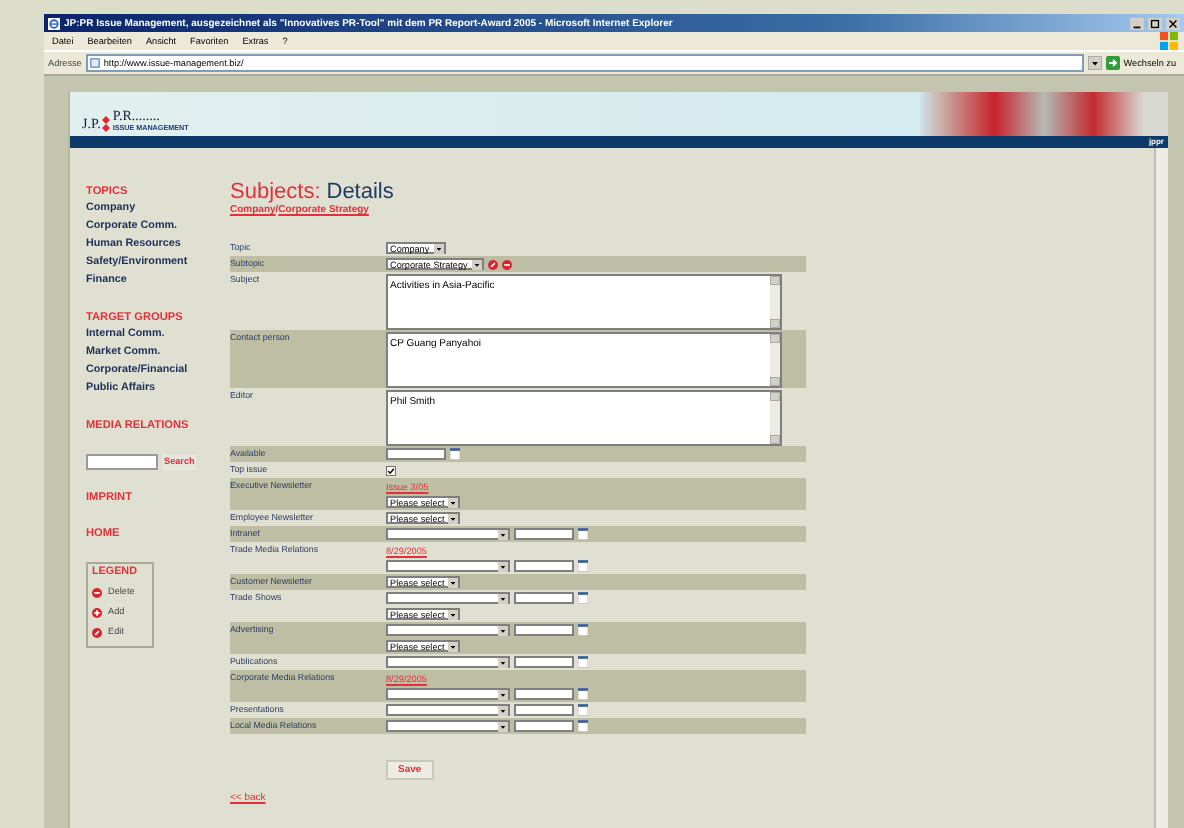  I want to click on checkbox, so click(391, 470).